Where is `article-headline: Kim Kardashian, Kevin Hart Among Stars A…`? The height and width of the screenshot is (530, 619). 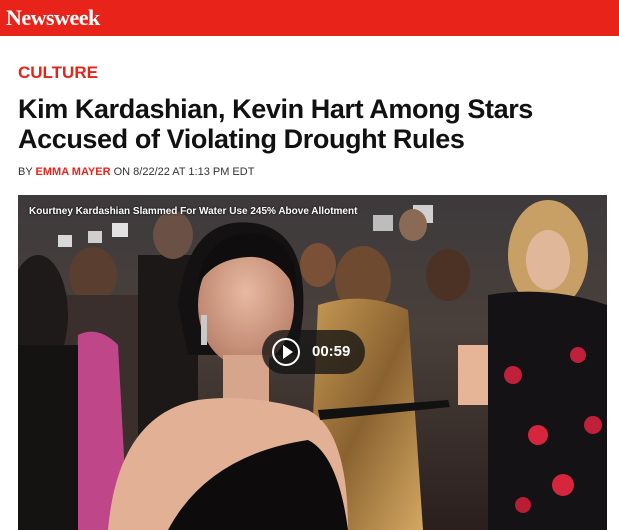
article-headline: Kim Kardashian, Kevin Hart Among Stars A… is located at coordinates (275, 124).